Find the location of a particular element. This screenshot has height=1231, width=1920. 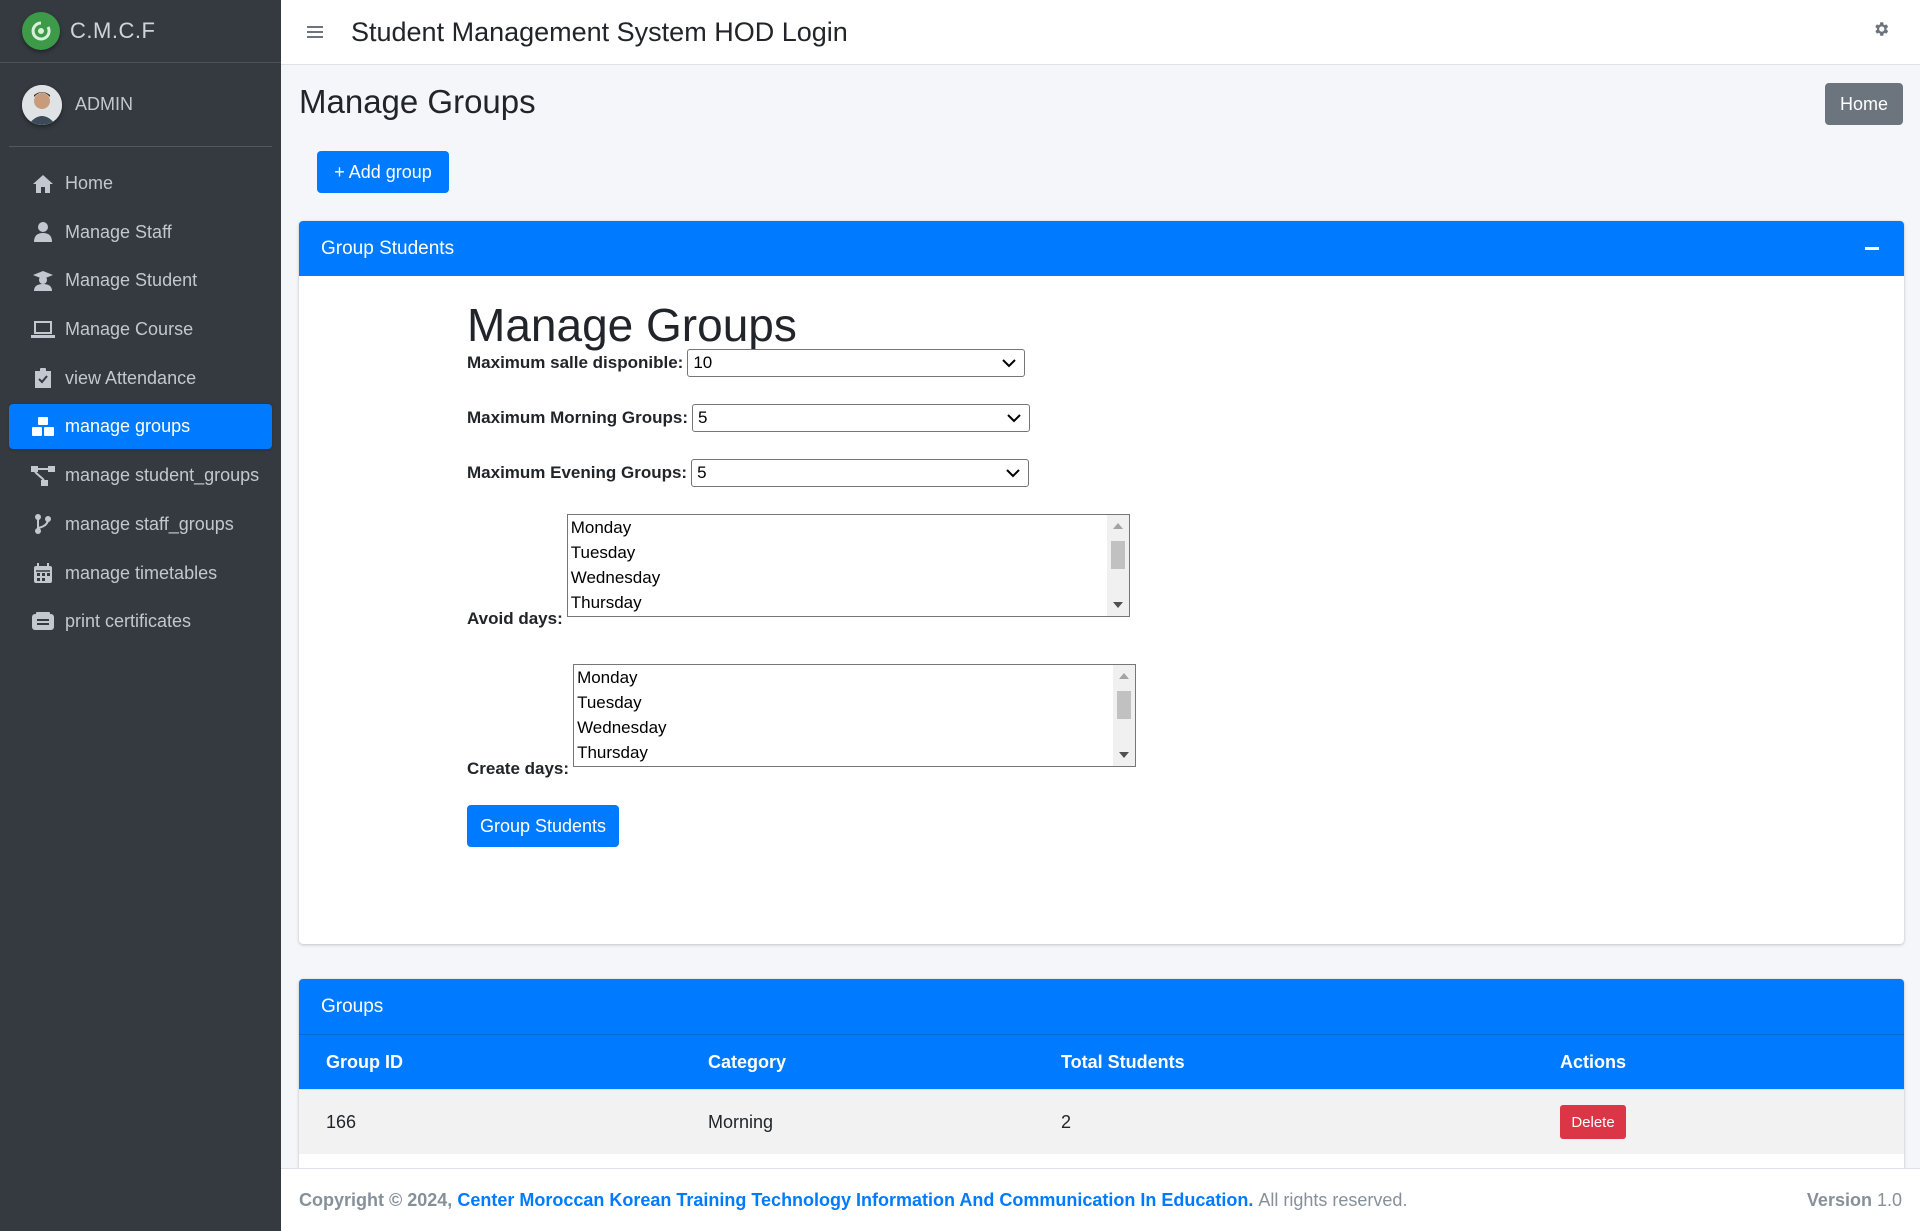

column-header-actions: Actions is located at coordinates (1718, 1062).